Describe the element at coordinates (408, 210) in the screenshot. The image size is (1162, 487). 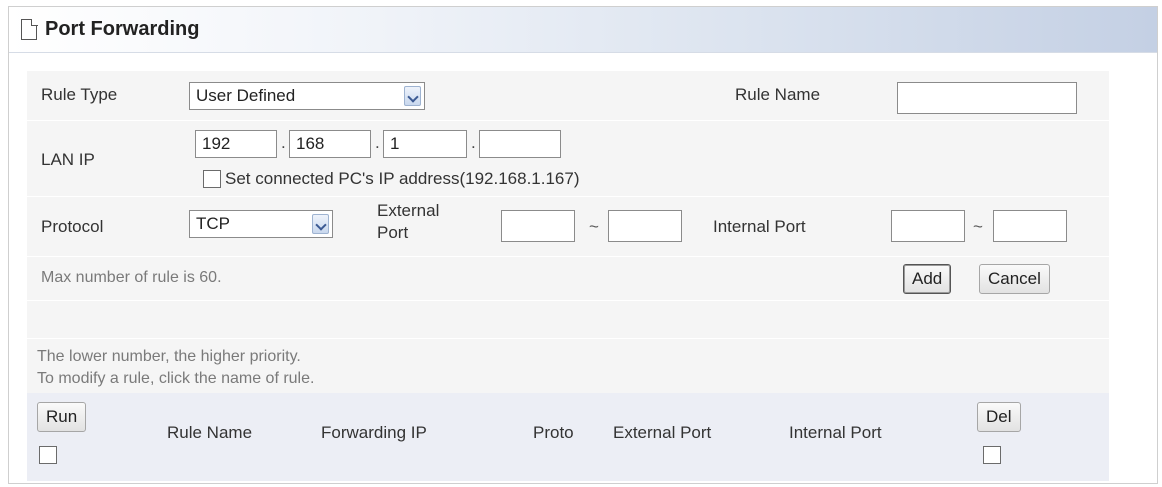
I see `external-port-label-line1: External` at that location.